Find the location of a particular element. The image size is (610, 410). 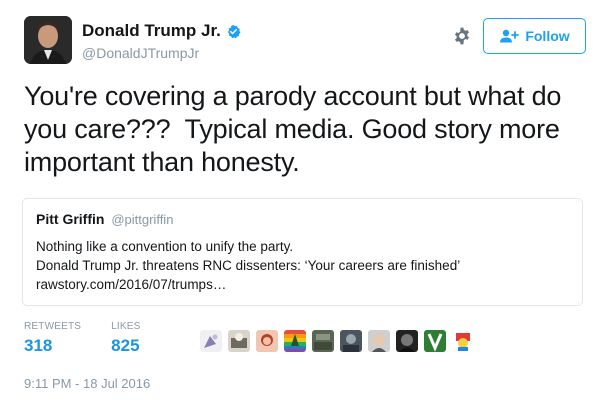

quoted-tweet-header: Pitt Griffin @pittgriffin is located at coordinates (104, 219).